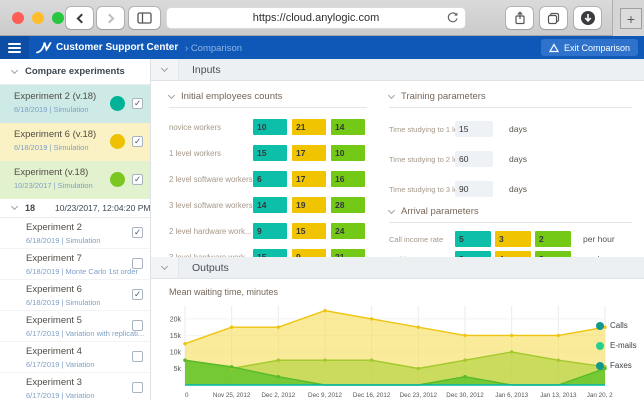  Describe the element at coordinates (75, 72) in the screenshot. I see `compare-experiments-header: Compare experiments` at that location.